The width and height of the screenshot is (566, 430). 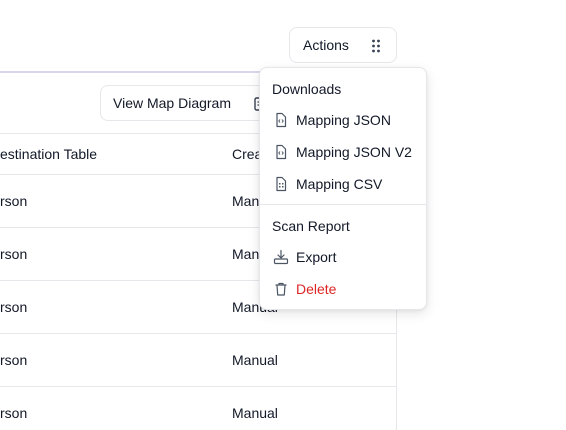 What do you see at coordinates (281, 289) in the screenshot?
I see `trash-icon` at bounding box center [281, 289].